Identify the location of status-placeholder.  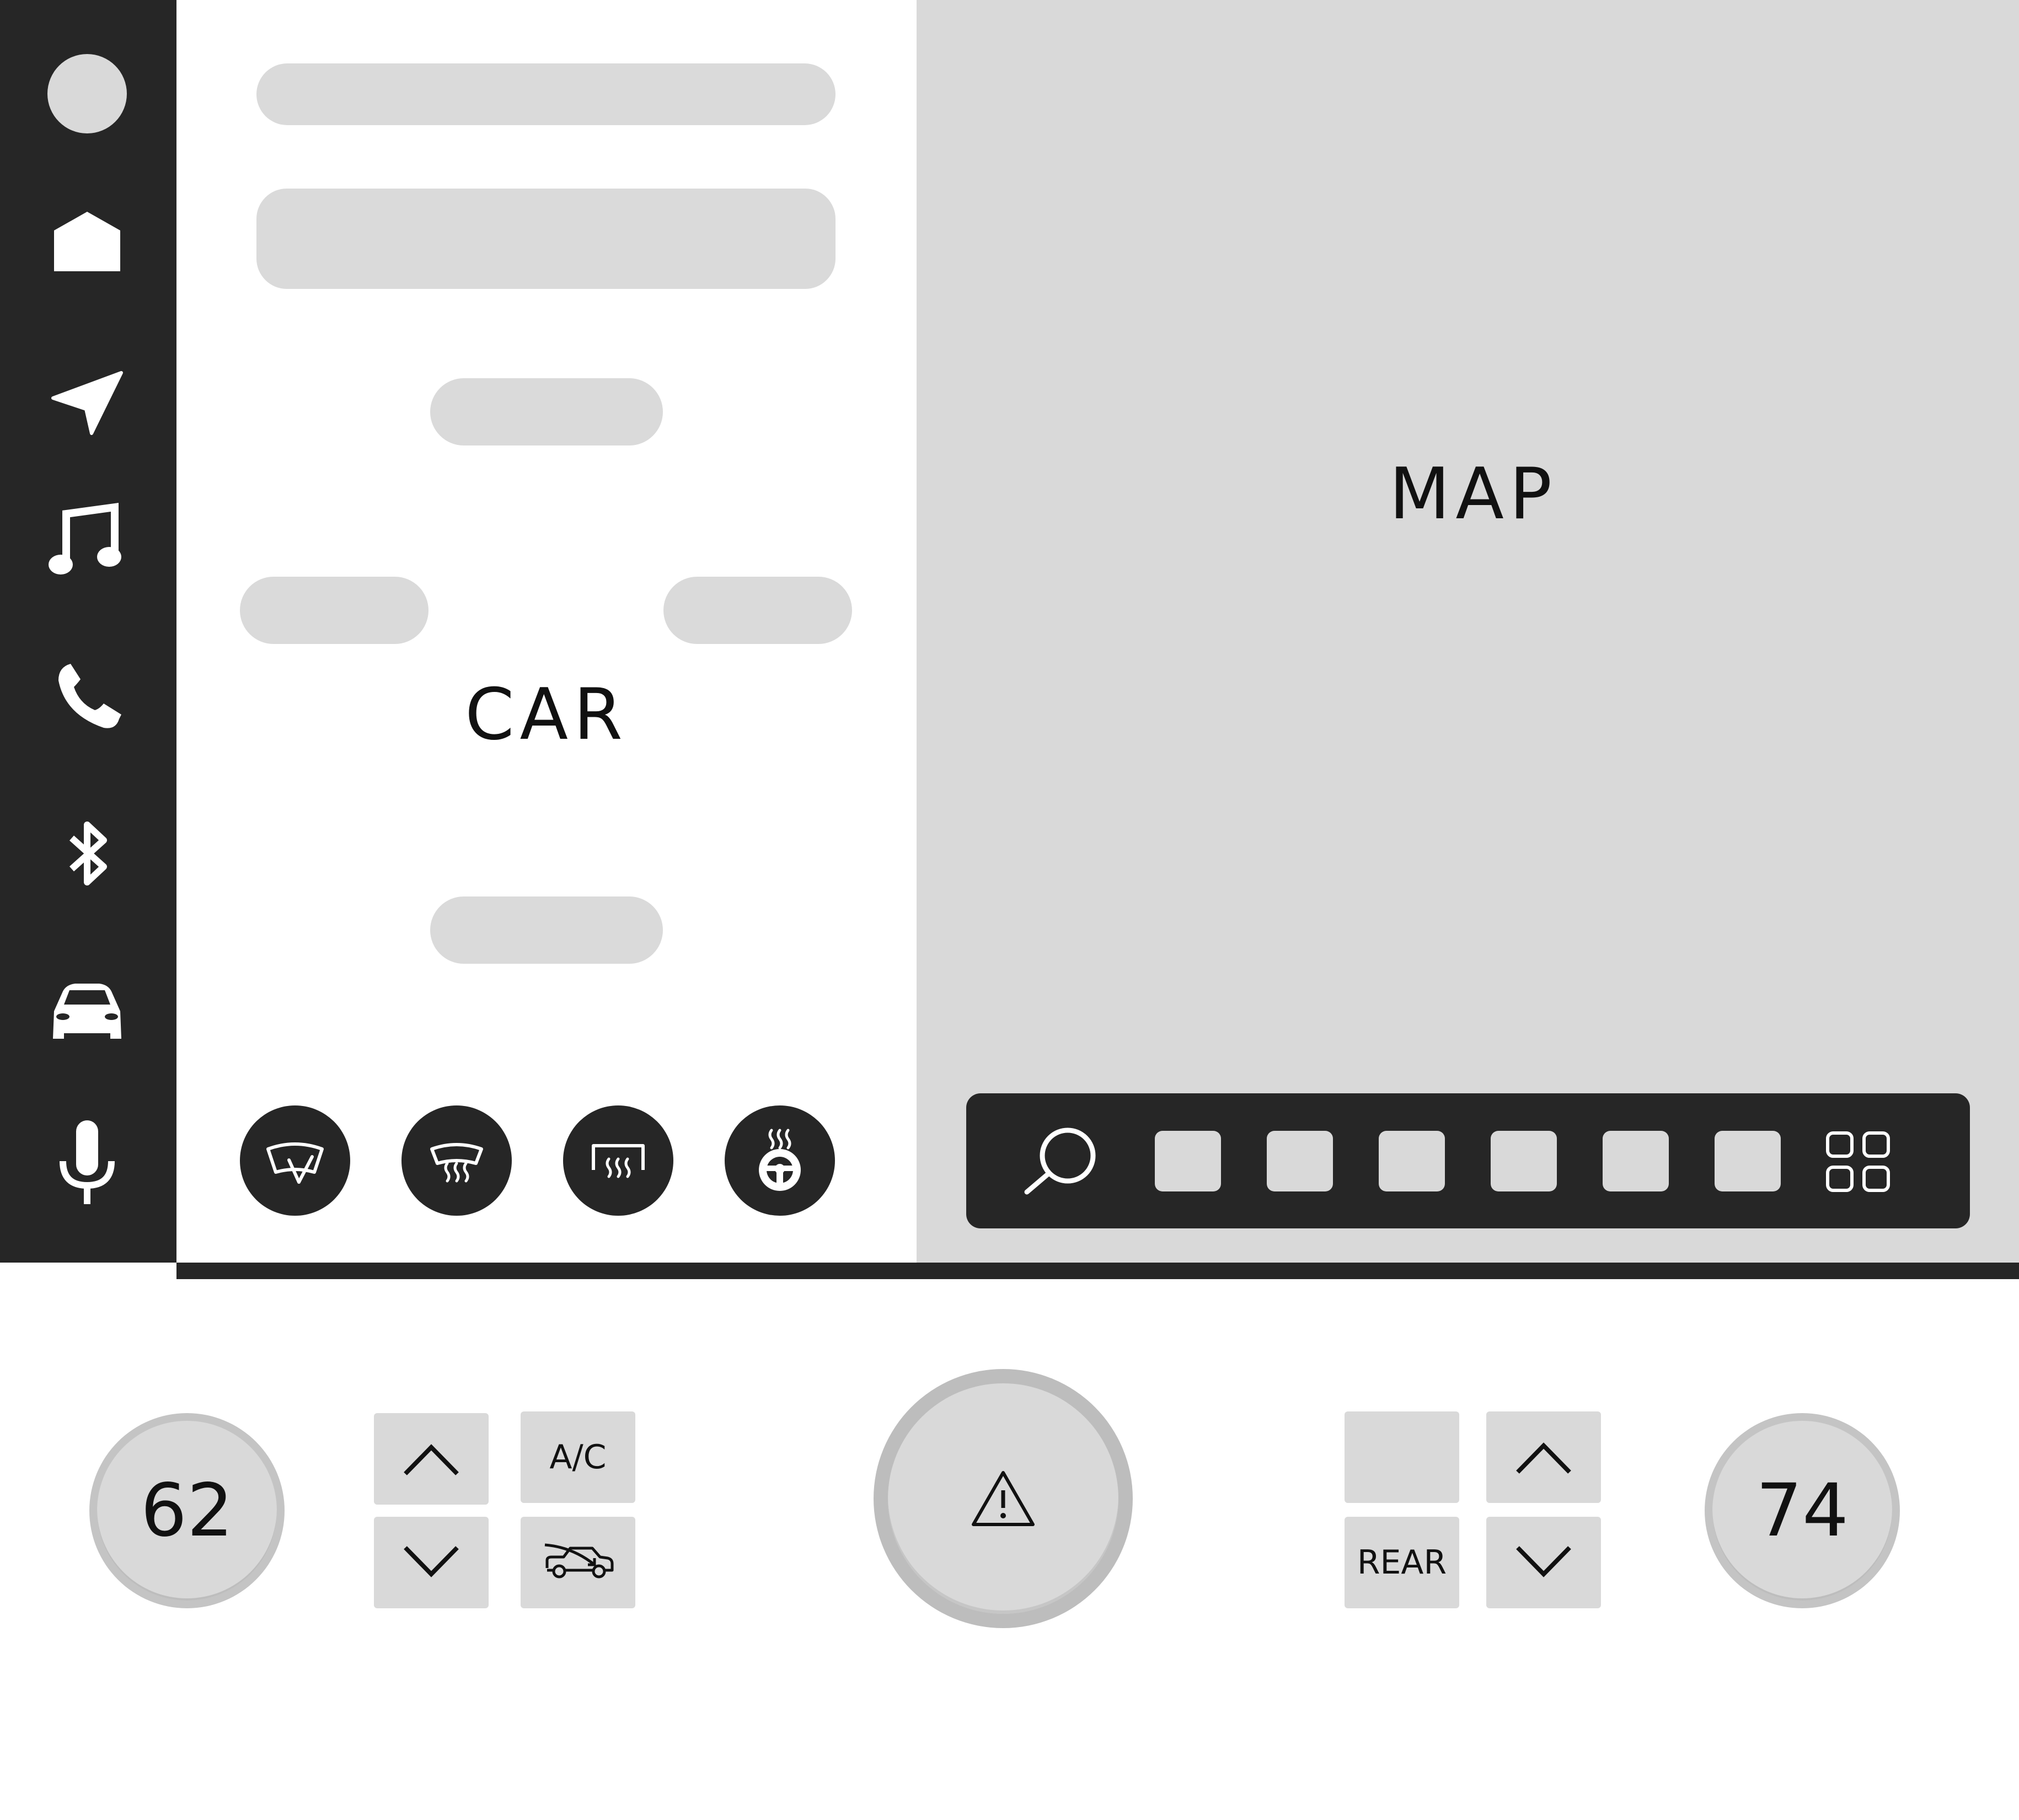
(546, 94).